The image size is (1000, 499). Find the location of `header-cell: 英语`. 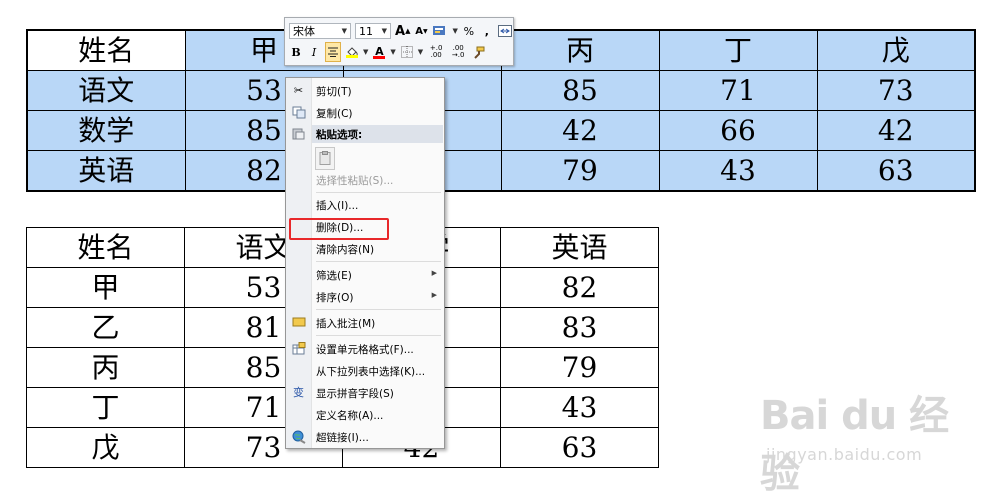

header-cell: 英语 is located at coordinates (579, 247).